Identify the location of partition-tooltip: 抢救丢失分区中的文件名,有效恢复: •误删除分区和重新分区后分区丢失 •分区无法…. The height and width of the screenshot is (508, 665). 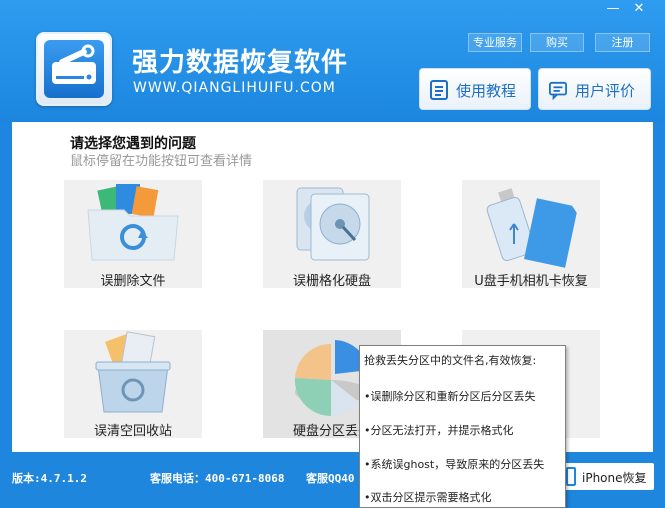
(462, 426).